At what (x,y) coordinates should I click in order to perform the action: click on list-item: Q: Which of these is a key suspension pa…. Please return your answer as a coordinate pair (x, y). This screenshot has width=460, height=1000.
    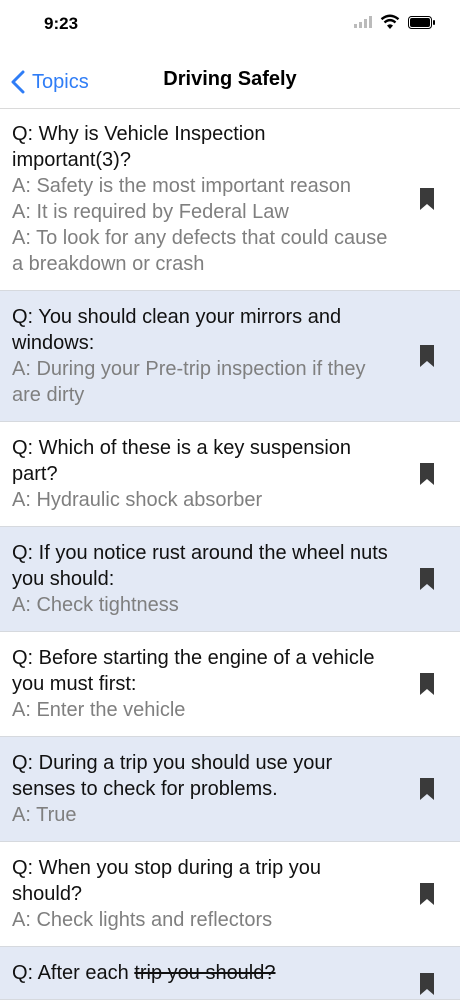
    Looking at the image, I should click on (230, 474).